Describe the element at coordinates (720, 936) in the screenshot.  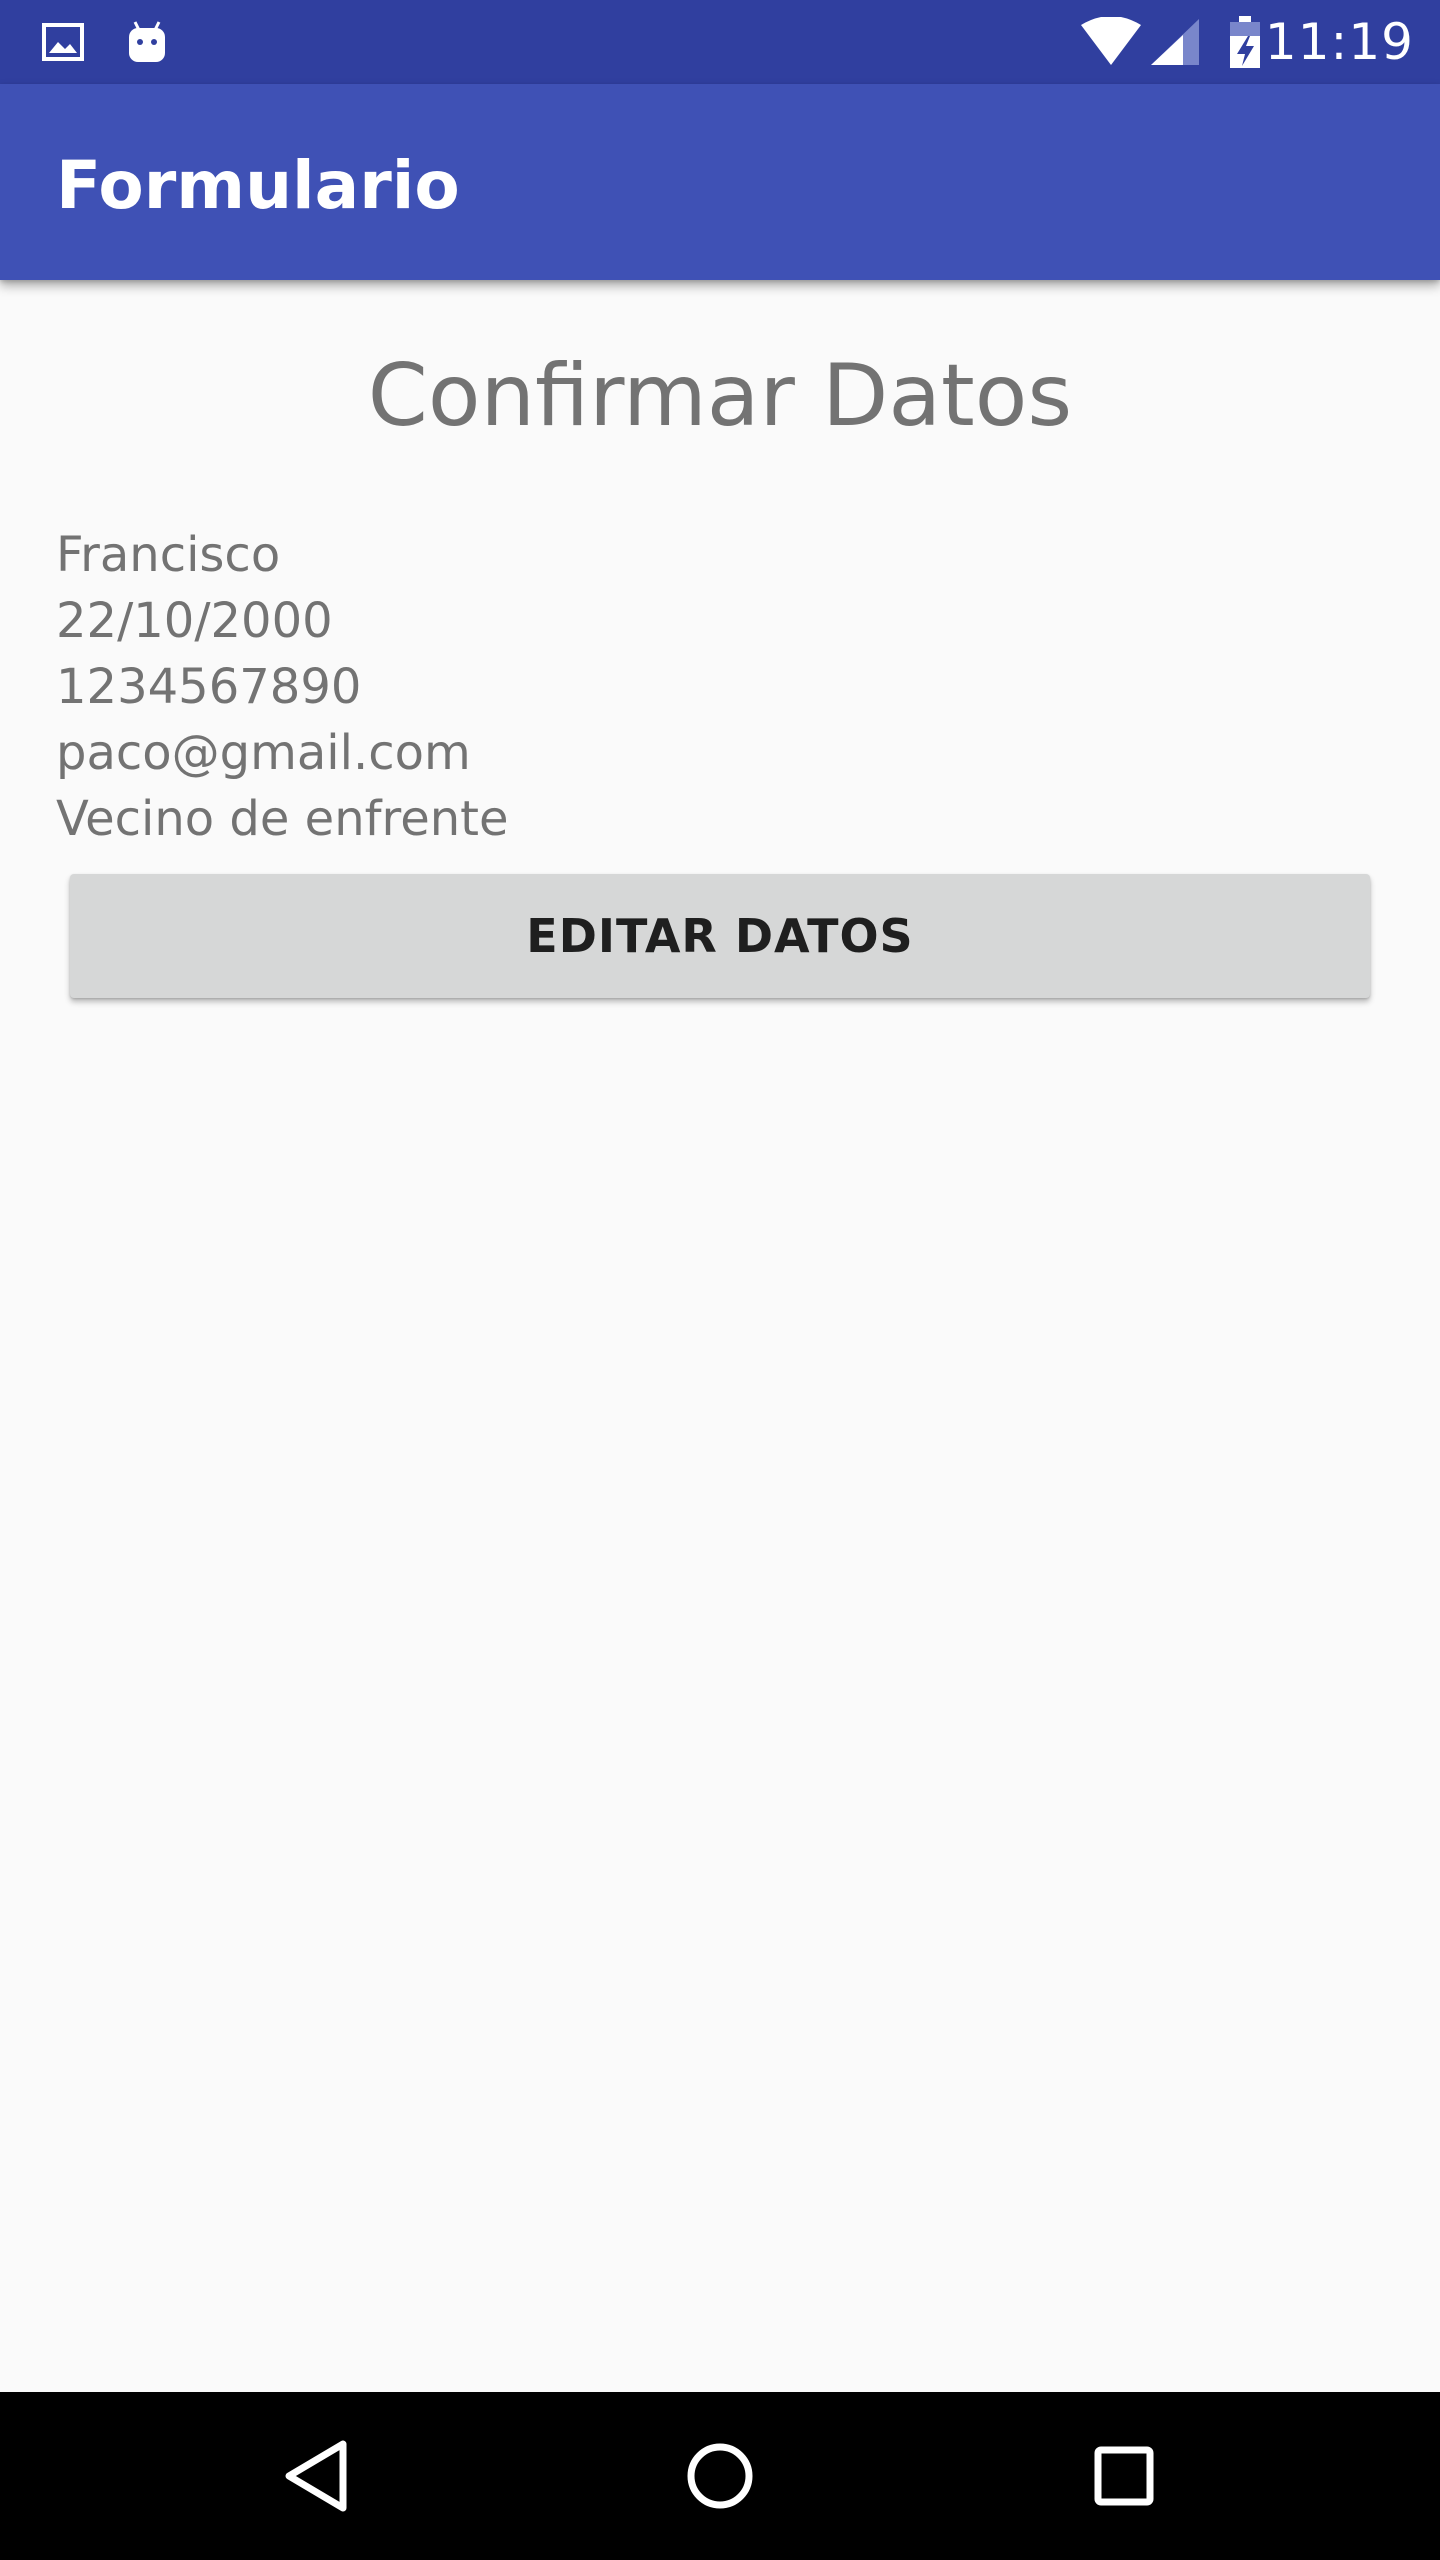
I see `edit-data-button: EDITAR DATOS` at that location.